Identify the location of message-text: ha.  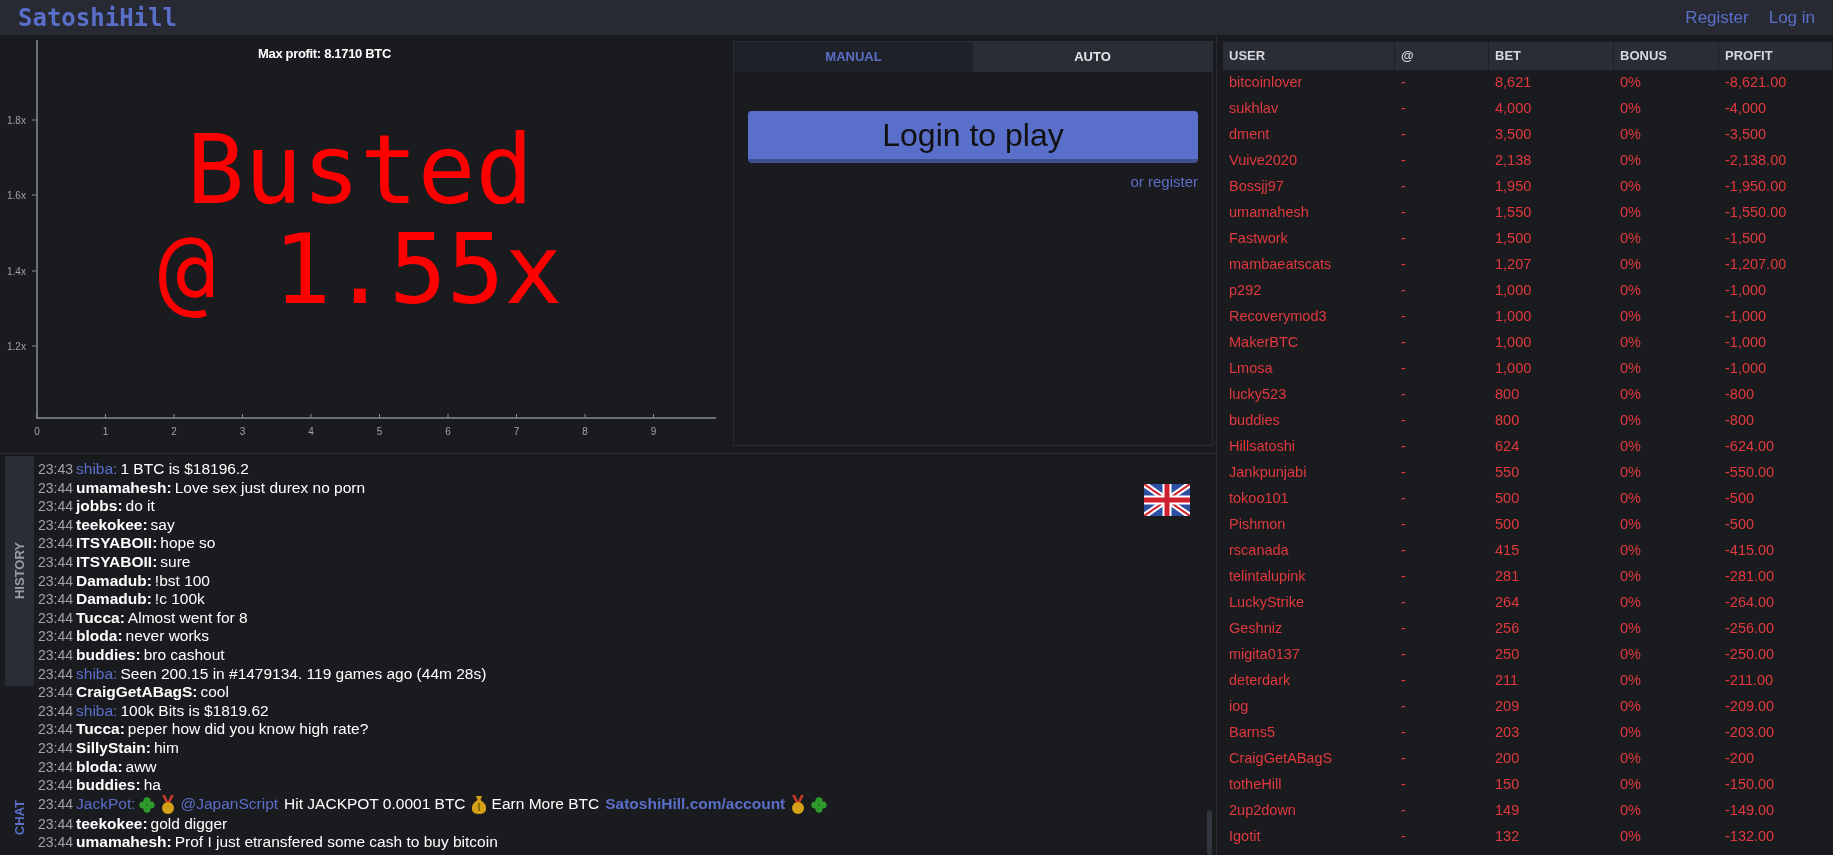
(152, 785).